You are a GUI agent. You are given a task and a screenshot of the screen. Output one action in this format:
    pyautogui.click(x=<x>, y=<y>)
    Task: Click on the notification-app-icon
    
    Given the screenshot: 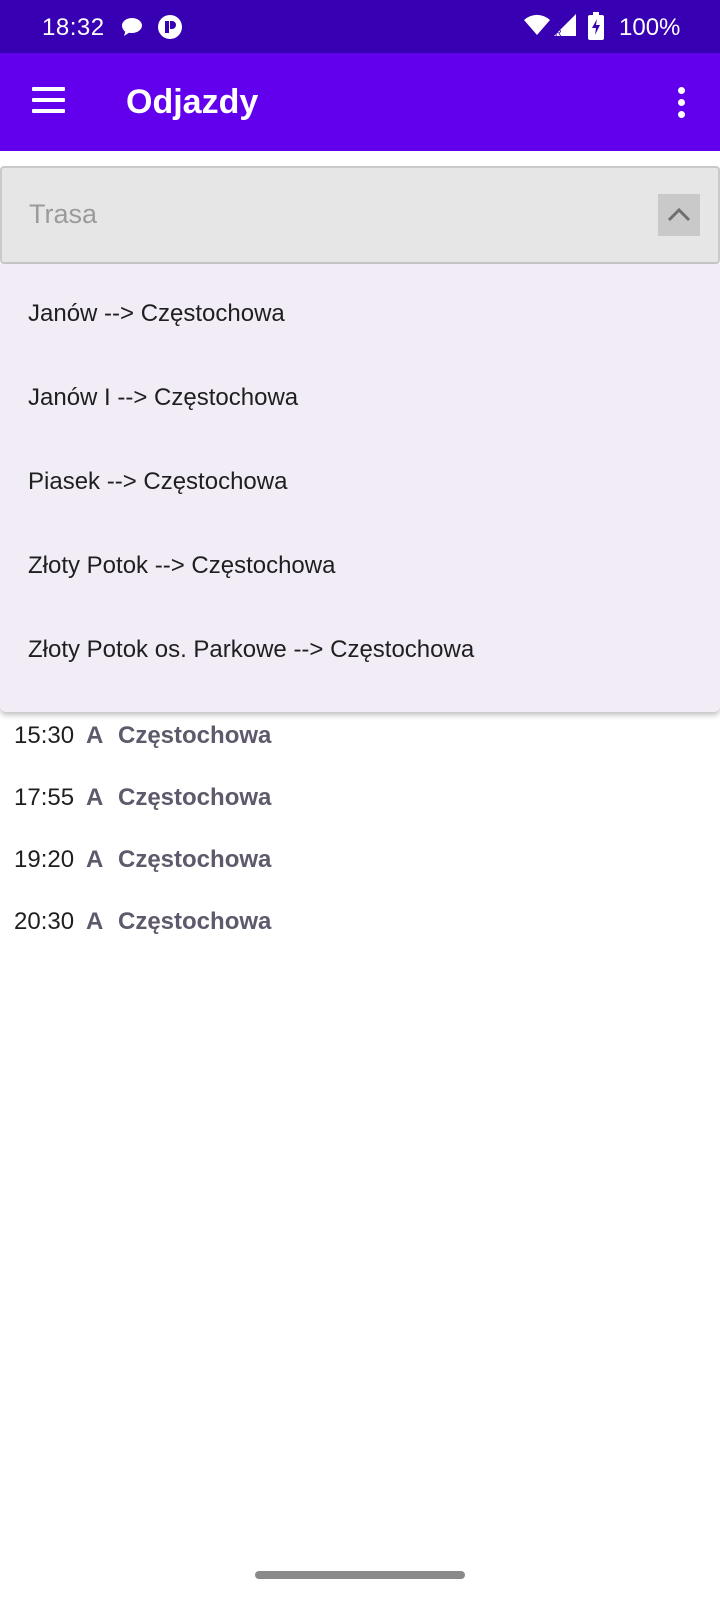 What is the action you would take?
    pyautogui.click(x=170, y=29)
    